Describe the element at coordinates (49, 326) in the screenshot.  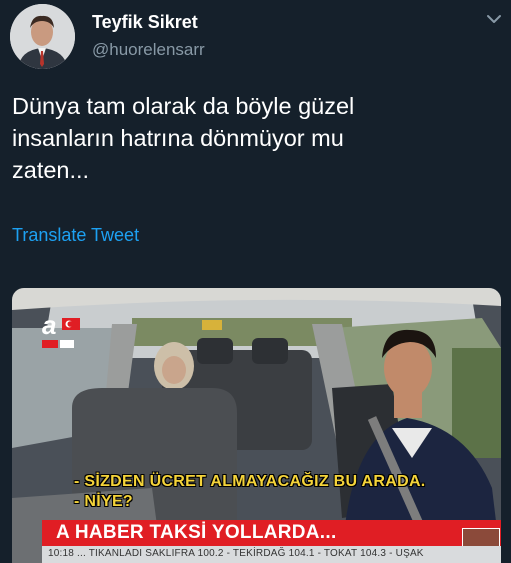
I see `svg-text: a` at that location.